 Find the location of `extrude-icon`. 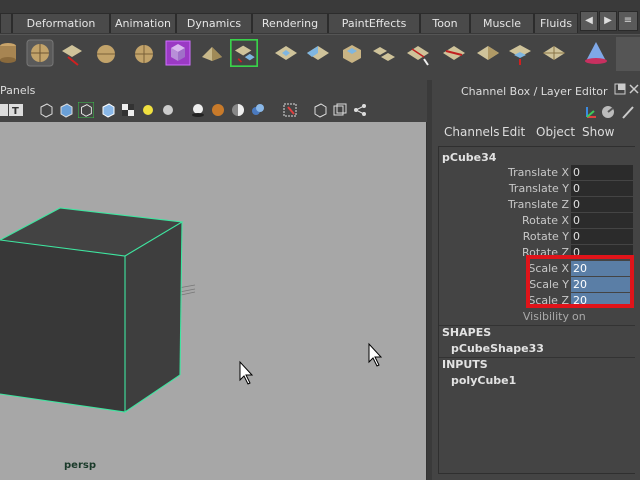

extrude-icon is located at coordinates (72, 53).